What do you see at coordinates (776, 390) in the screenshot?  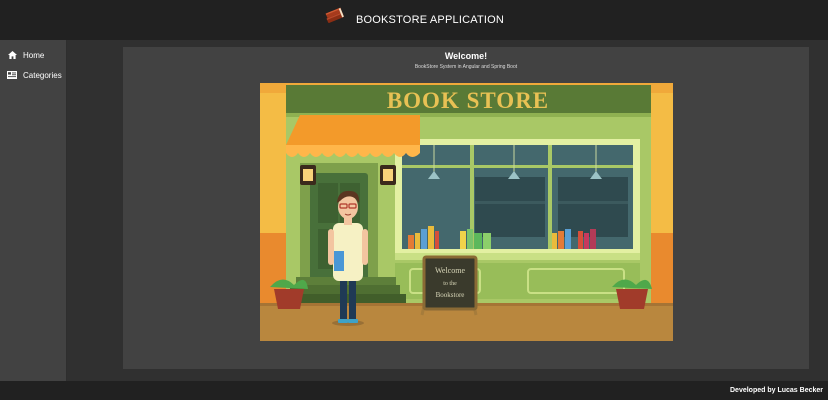 I see `footer-credit: Developed by Lucas Becker` at bounding box center [776, 390].